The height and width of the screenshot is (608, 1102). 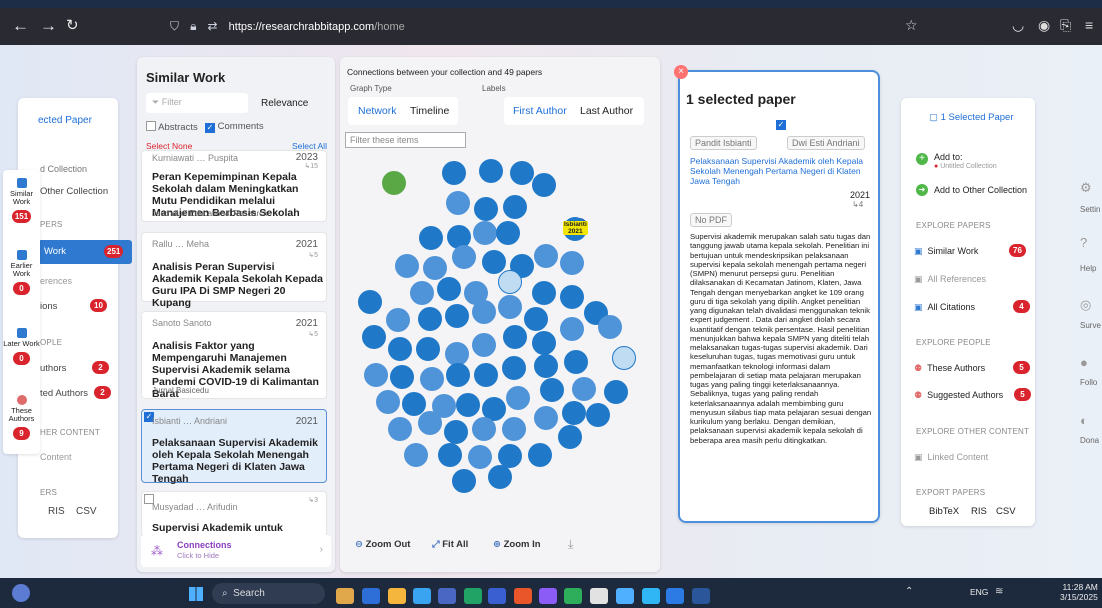 I want to click on fit-all-button: ⤢ Fit All, so click(x=450, y=544).